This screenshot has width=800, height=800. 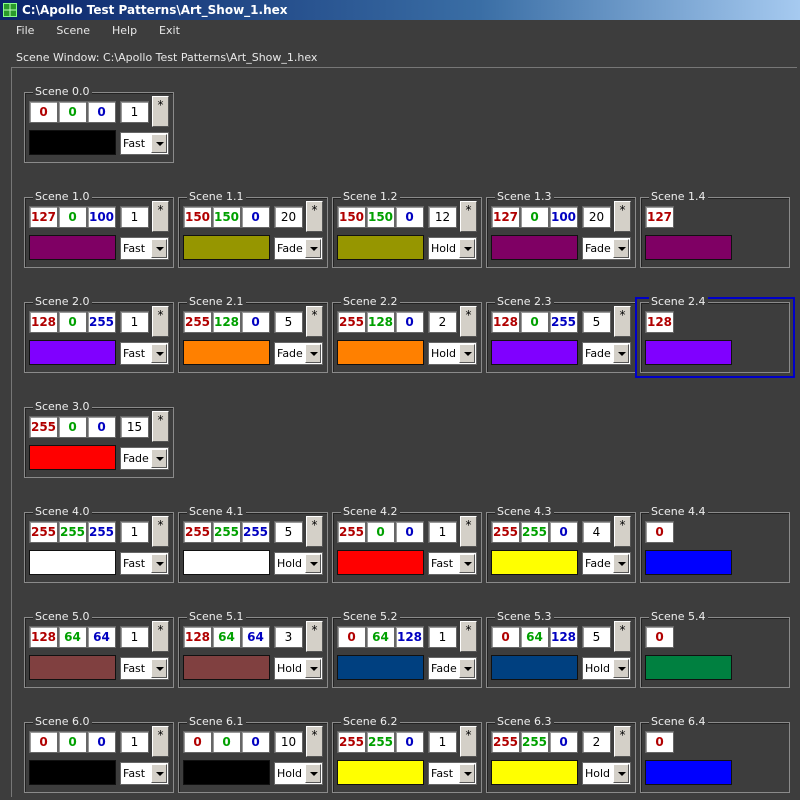 I want to click on duration-field: 5, so click(x=288, y=532).